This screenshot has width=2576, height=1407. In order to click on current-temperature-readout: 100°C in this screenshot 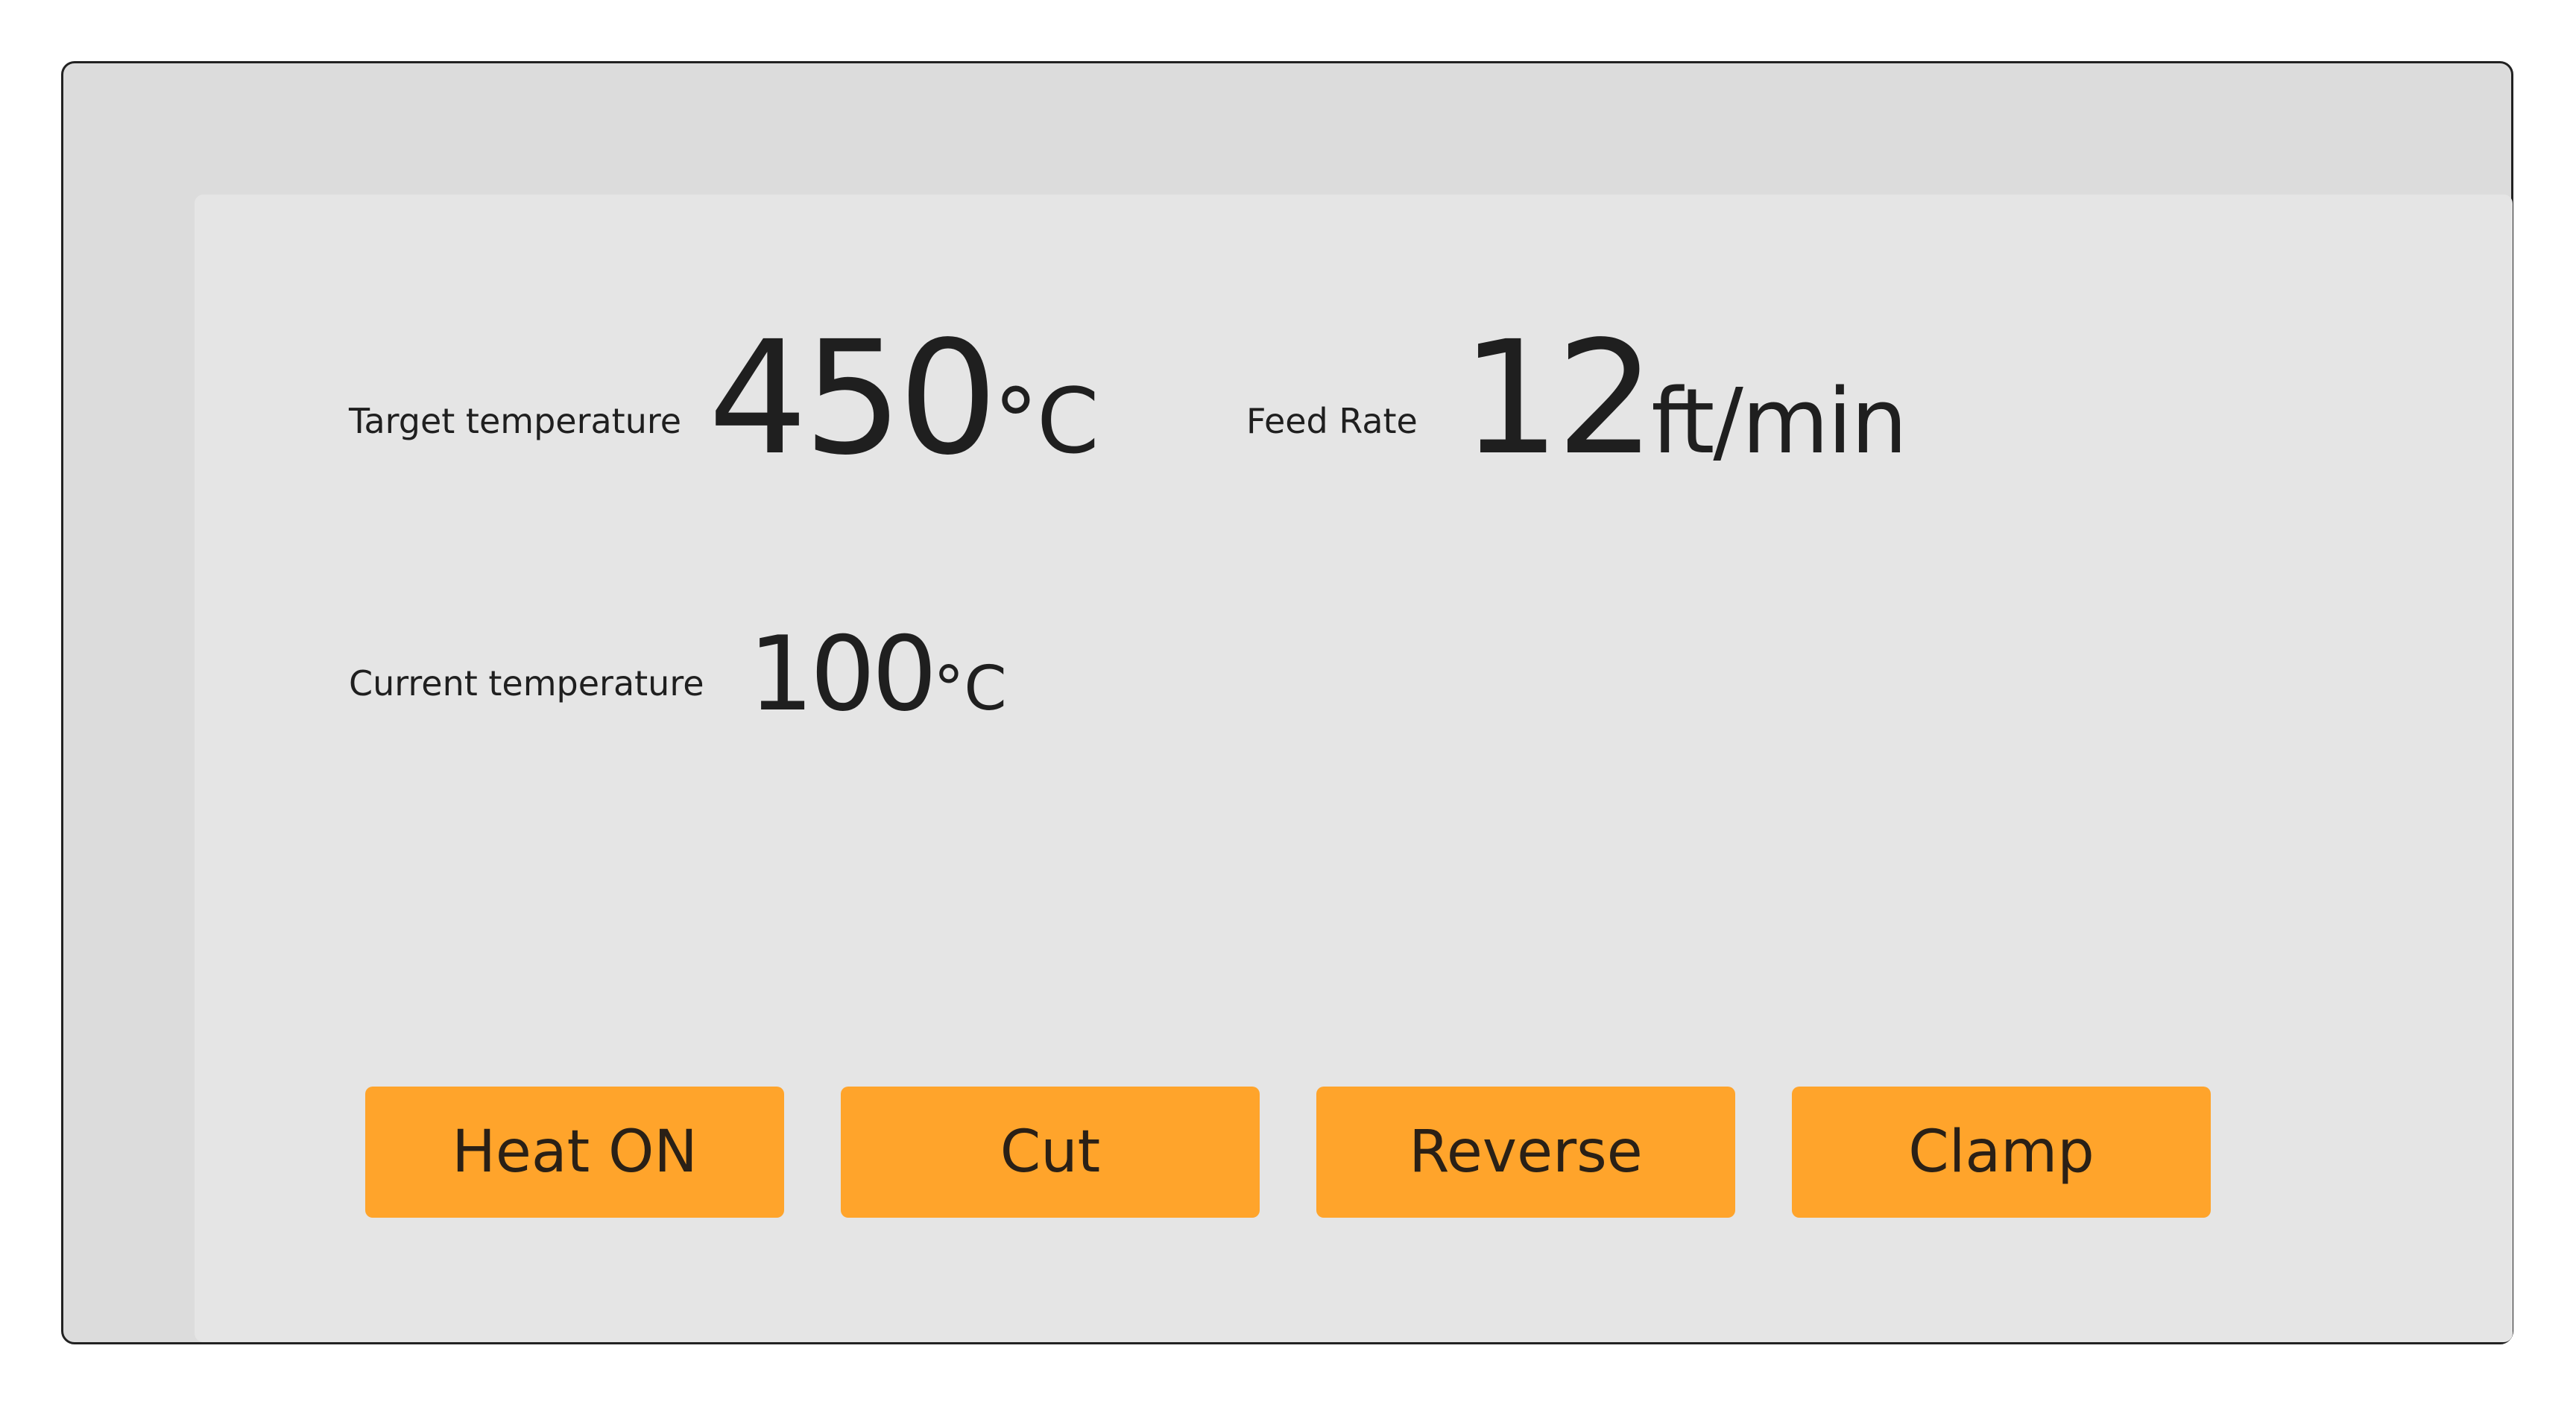, I will do `click(877, 674)`.